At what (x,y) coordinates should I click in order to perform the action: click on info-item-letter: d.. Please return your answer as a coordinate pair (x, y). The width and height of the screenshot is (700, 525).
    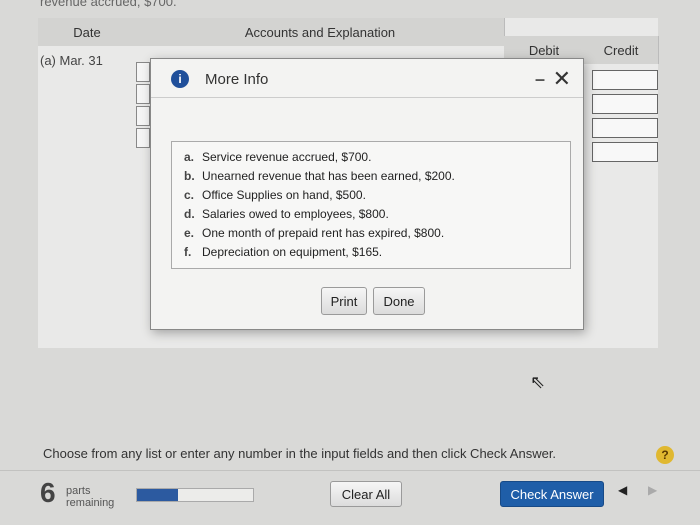
    Looking at the image, I should click on (189, 214).